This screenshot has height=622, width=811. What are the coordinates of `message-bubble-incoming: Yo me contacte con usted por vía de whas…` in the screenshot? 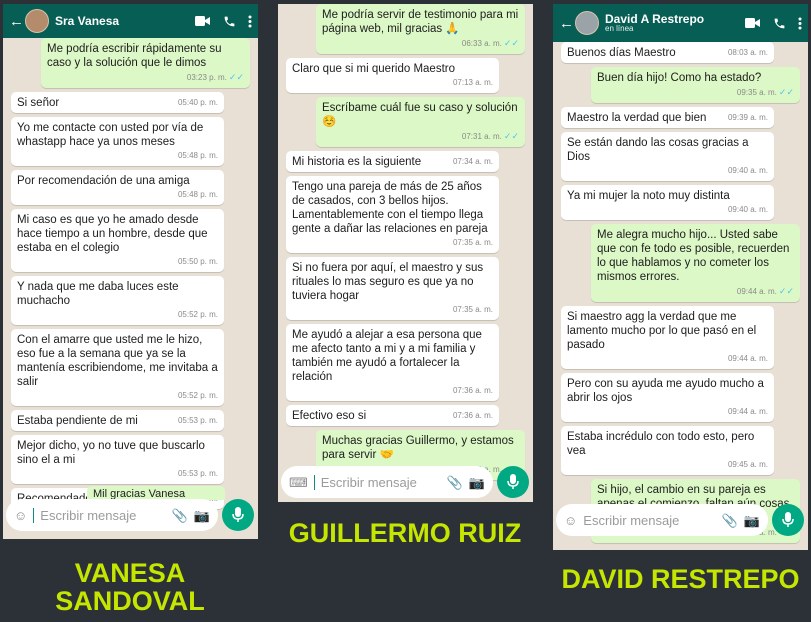 It's located at (117, 141).